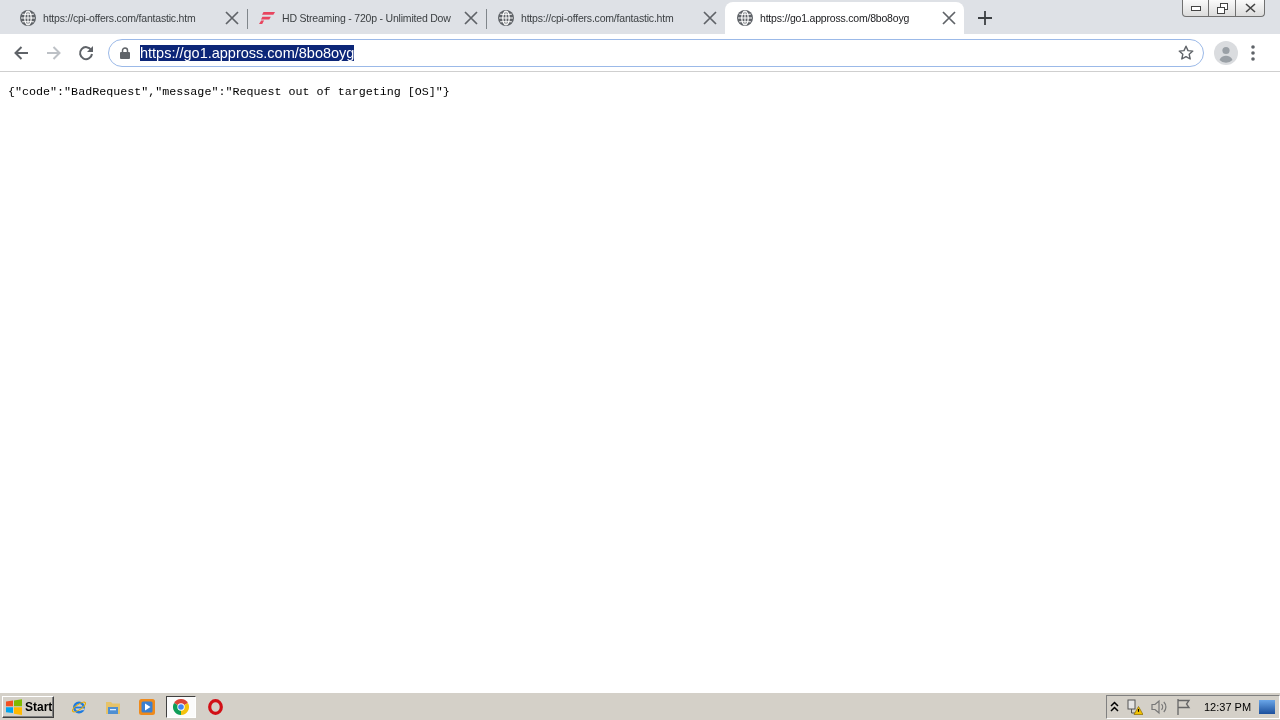  I want to click on close-button, so click(1250, 8).